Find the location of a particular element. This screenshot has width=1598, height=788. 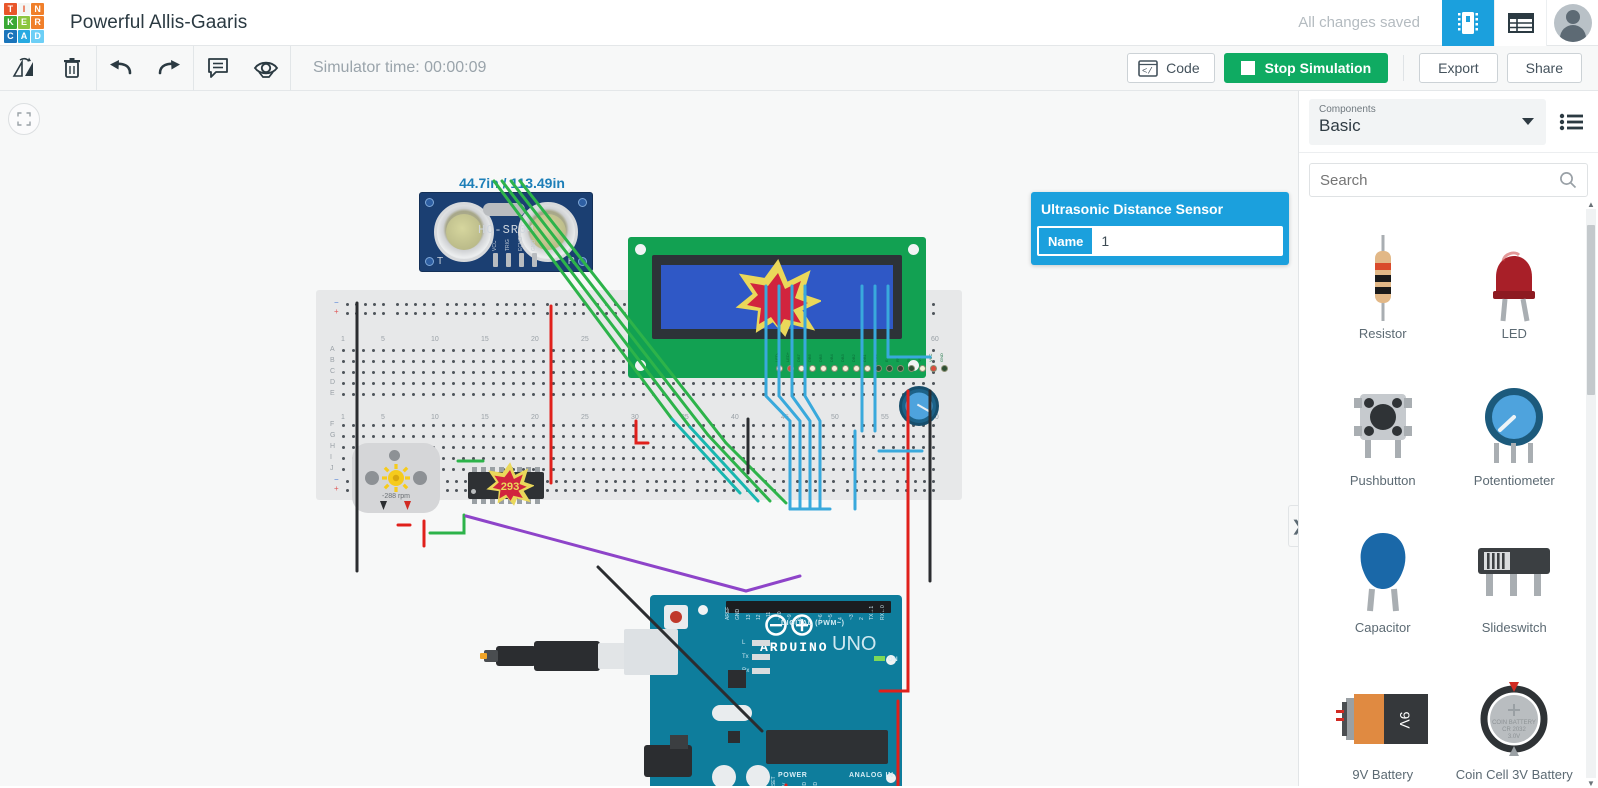

arduino-digital-header is located at coordinates (808, 607).